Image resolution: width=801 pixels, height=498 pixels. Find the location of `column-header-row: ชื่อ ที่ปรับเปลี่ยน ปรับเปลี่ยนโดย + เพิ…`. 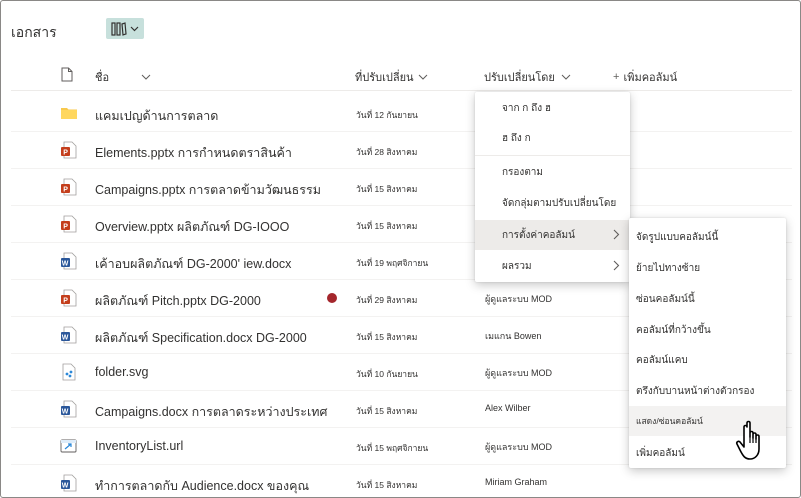

column-header-row: ชื่อ ที่ปรับเปลี่ยน ปรับเปลี่ยนโดย + เพิ… is located at coordinates (401, 75).